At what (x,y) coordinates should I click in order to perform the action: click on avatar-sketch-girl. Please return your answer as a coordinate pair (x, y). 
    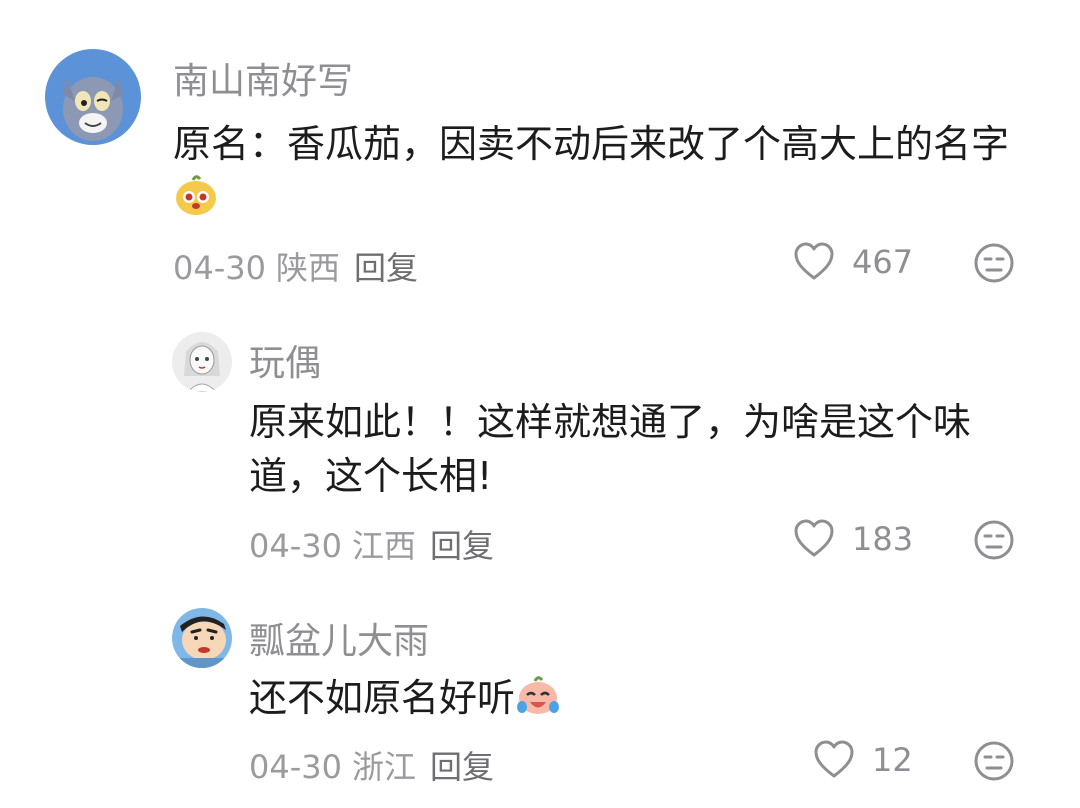
    Looking at the image, I should click on (202, 362).